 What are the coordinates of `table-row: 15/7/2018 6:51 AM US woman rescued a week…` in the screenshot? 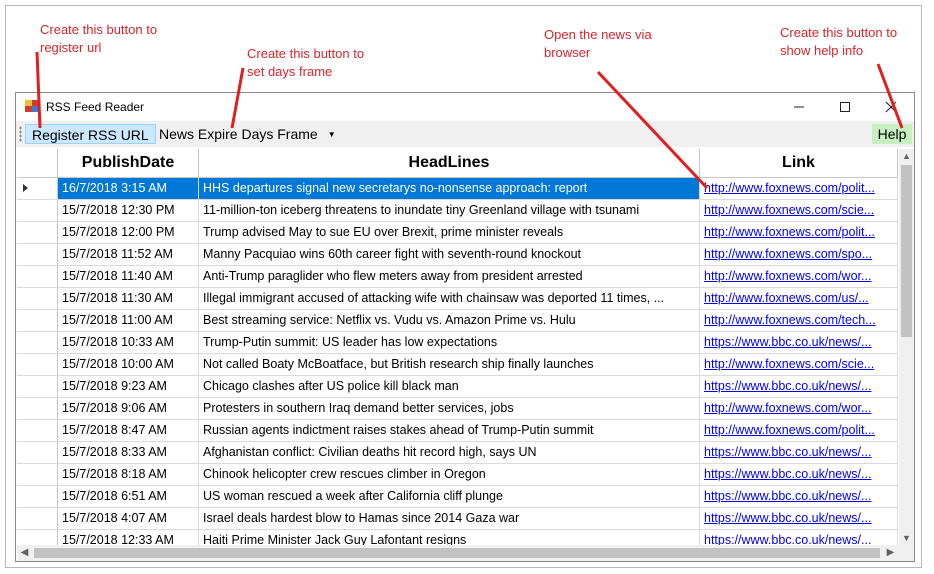 It's located at (457, 497).